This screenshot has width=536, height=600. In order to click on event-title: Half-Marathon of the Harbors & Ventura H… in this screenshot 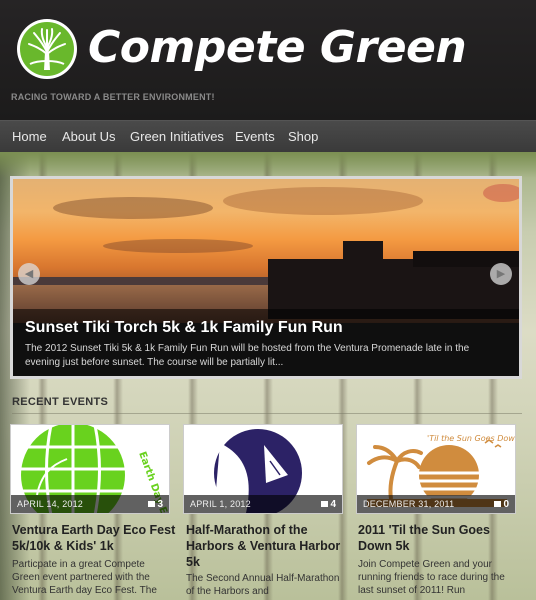, I will do `click(268, 546)`.